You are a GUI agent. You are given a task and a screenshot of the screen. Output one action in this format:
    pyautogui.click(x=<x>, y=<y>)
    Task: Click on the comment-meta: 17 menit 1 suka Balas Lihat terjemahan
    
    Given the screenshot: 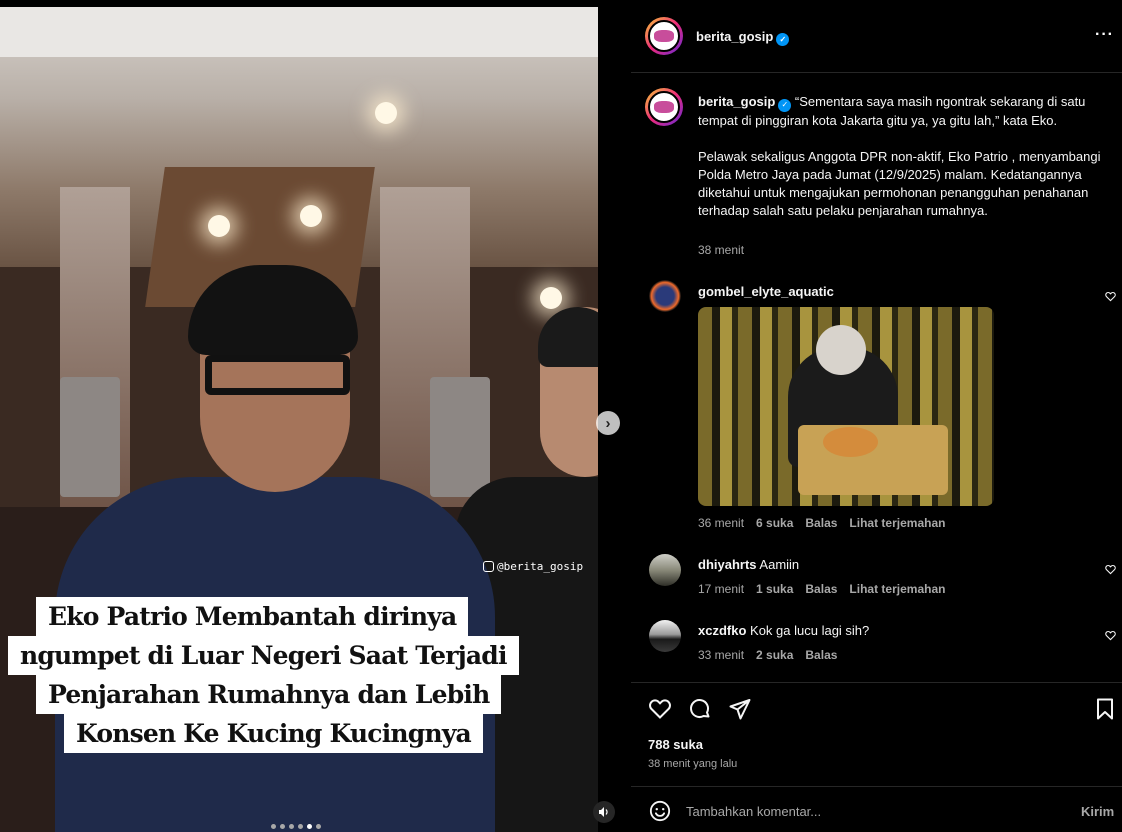 What is the action you would take?
    pyautogui.click(x=821, y=589)
    